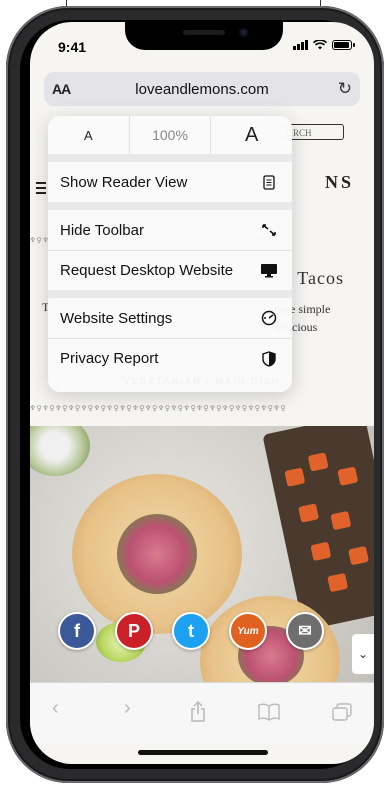 The image size is (392, 789). Describe the element at coordinates (41, 189) in the screenshot. I see `site-menu-icon` at that location.